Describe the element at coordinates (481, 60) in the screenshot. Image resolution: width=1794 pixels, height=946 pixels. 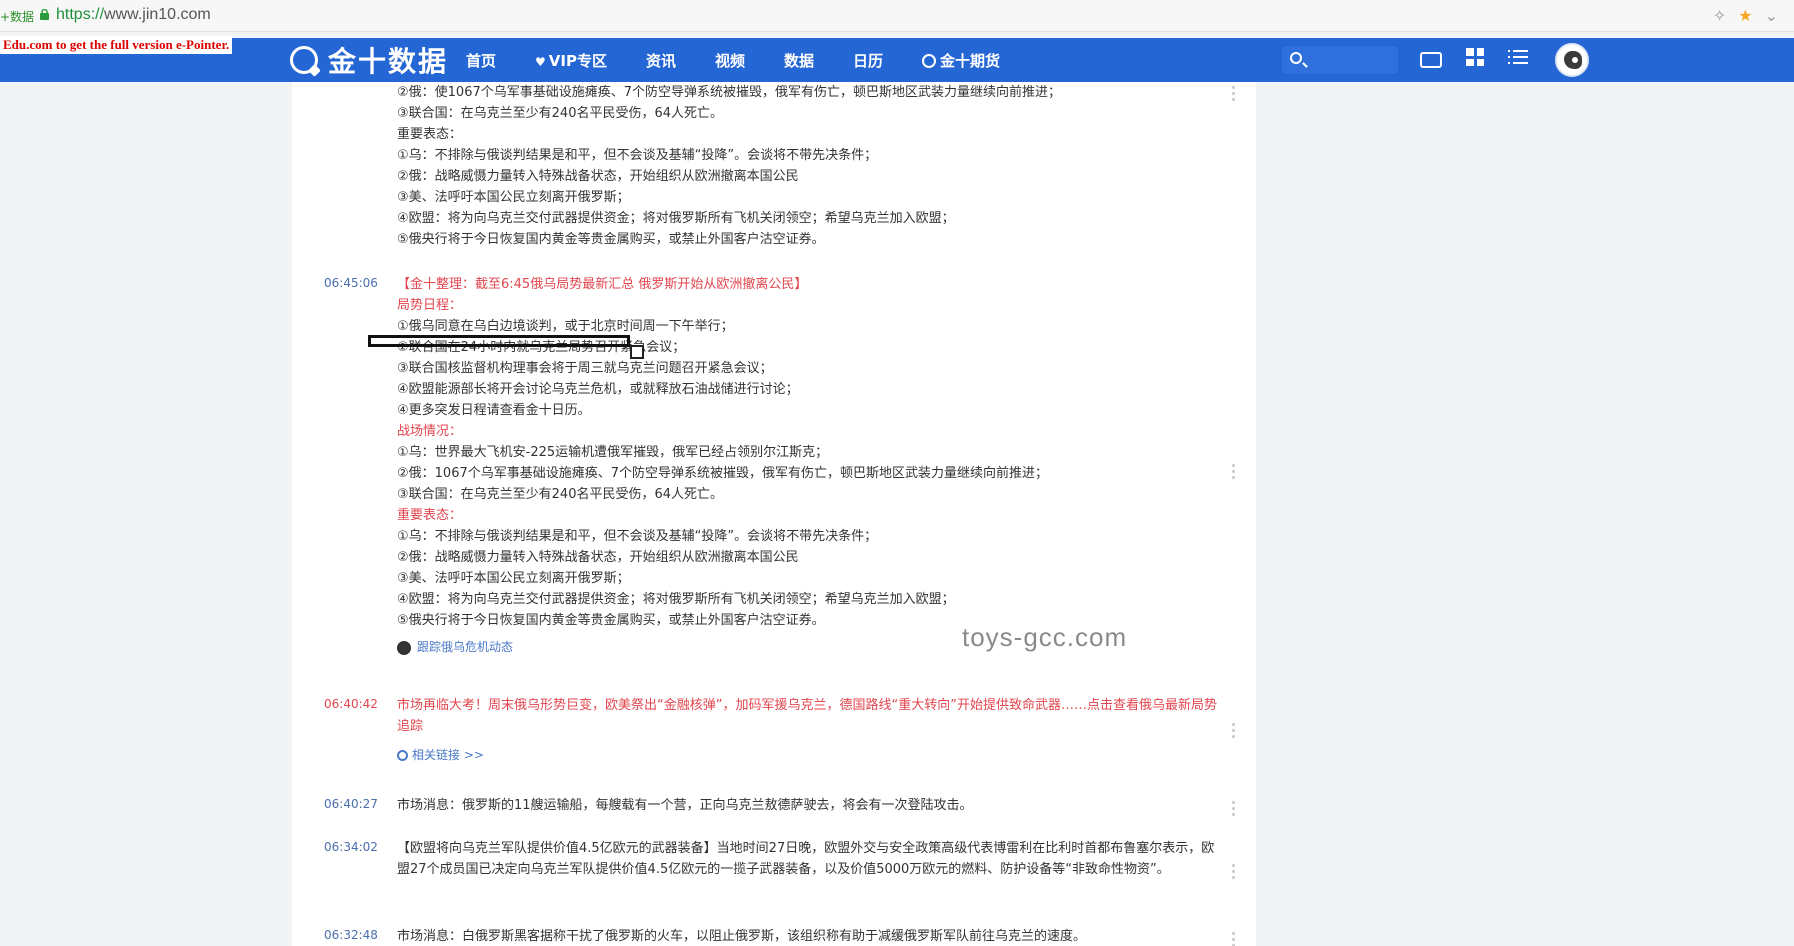
I see `nav-home: 首页` at that location.